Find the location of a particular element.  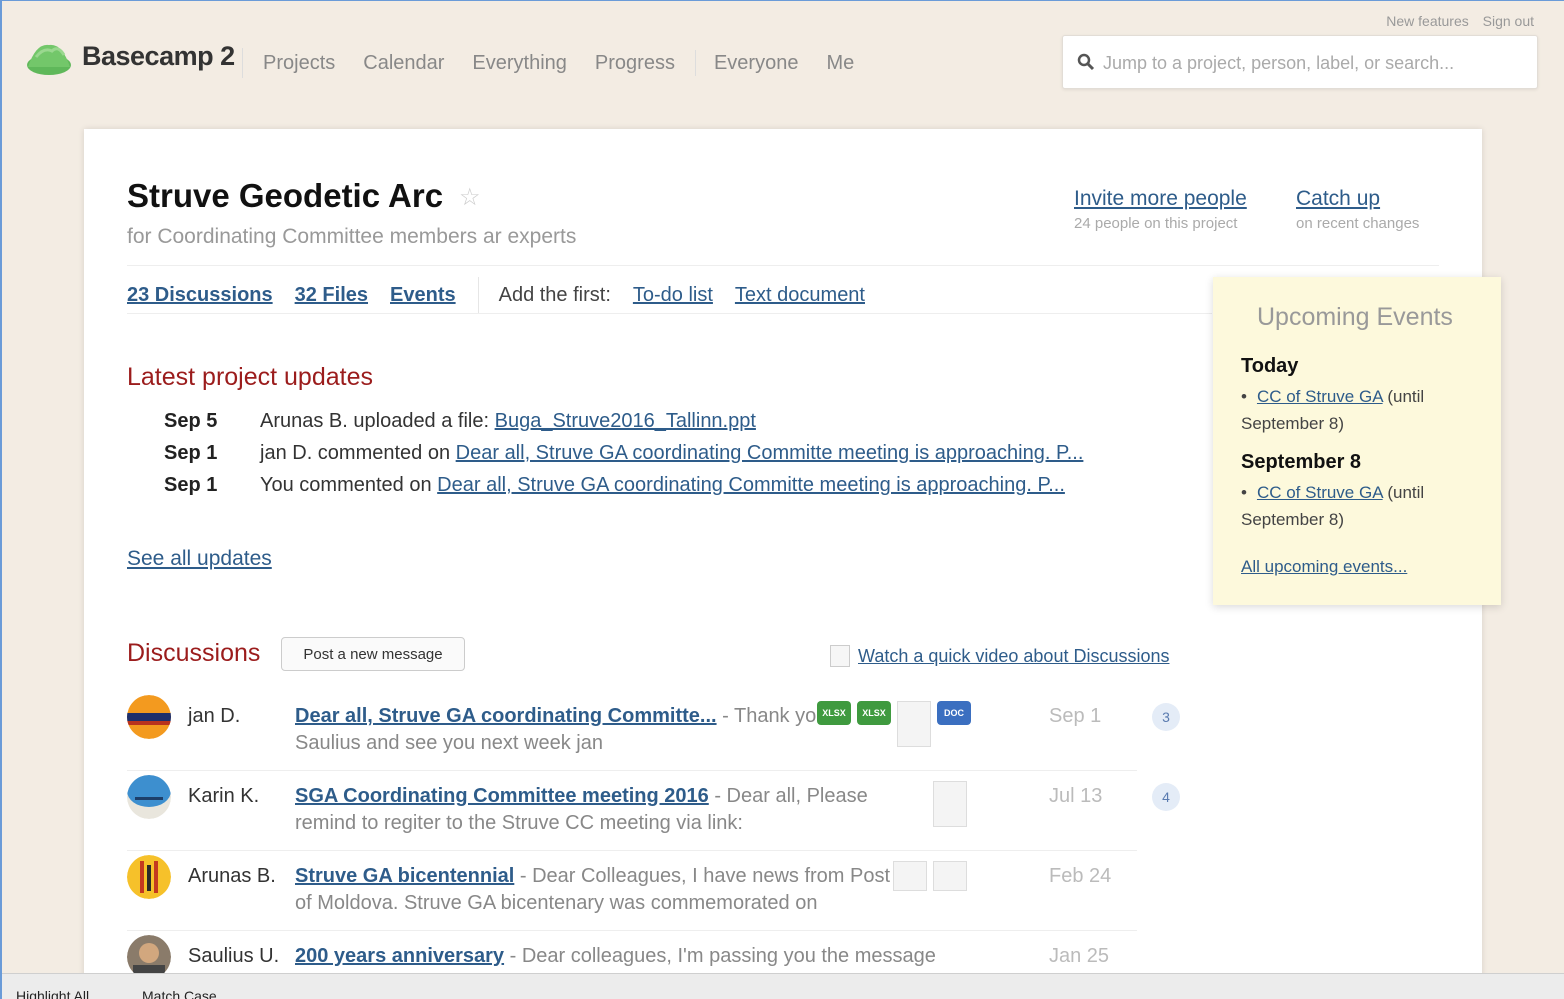

discussion-date: Feb 24 is located at coordinates (1080, 876).